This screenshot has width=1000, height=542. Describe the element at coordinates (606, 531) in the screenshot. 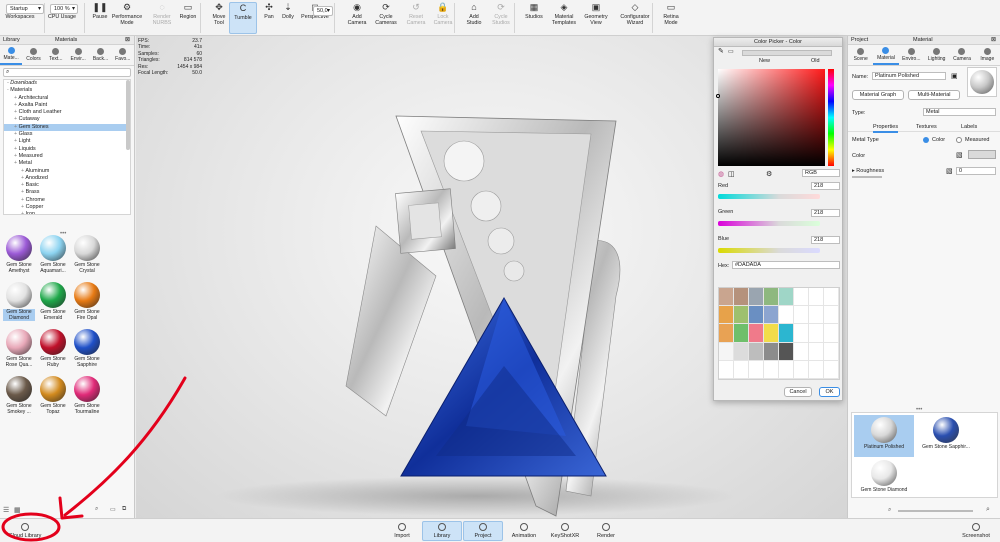

I see `render-button: Render` at that location.